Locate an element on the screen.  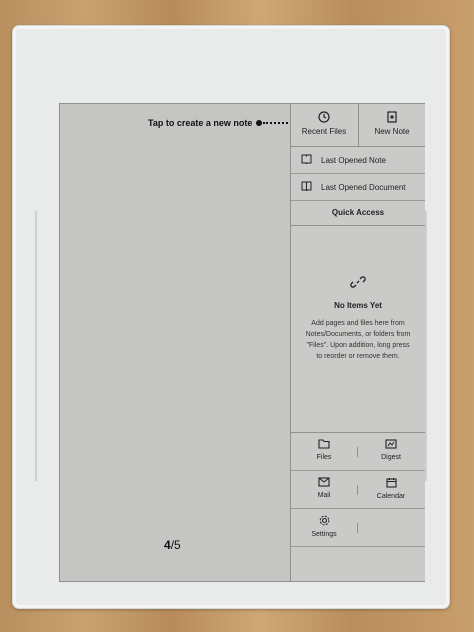
app-row: Files Digest is located at coordinates (358, 452).